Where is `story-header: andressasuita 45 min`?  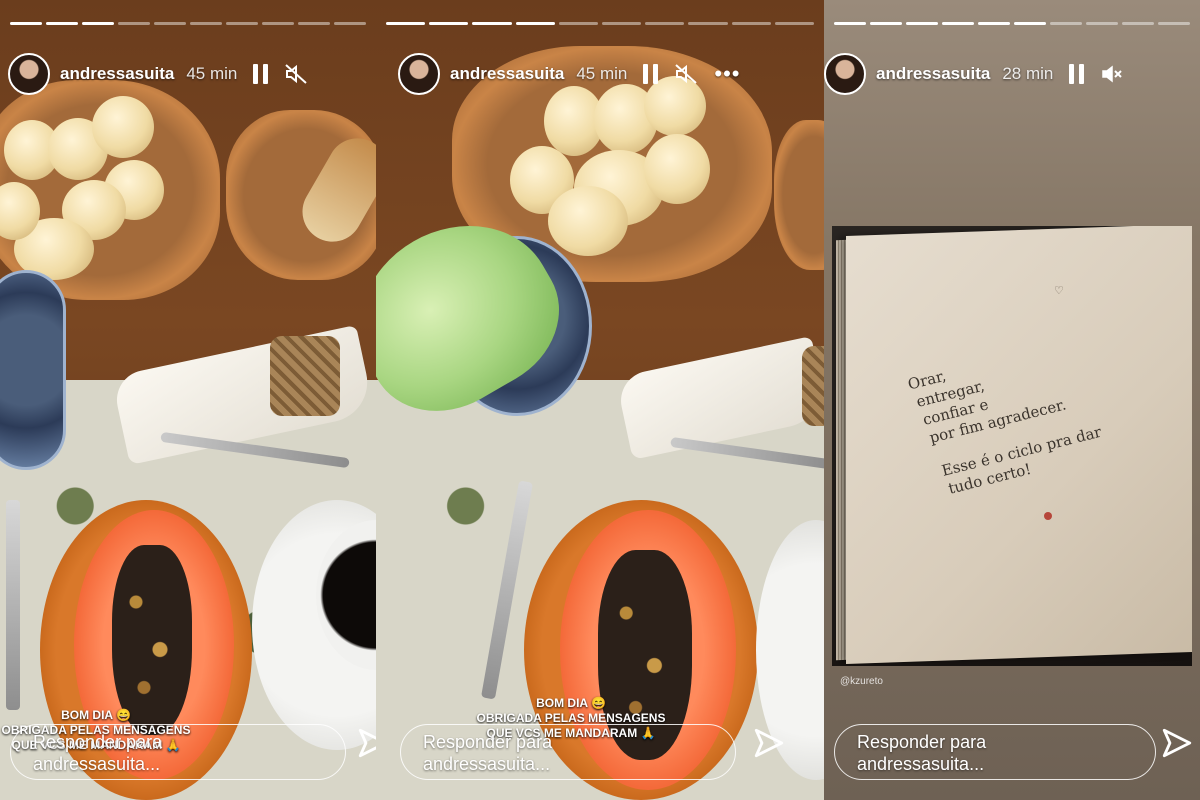
story-header: andressasuita 45 min is located at coordinates (188, 74).